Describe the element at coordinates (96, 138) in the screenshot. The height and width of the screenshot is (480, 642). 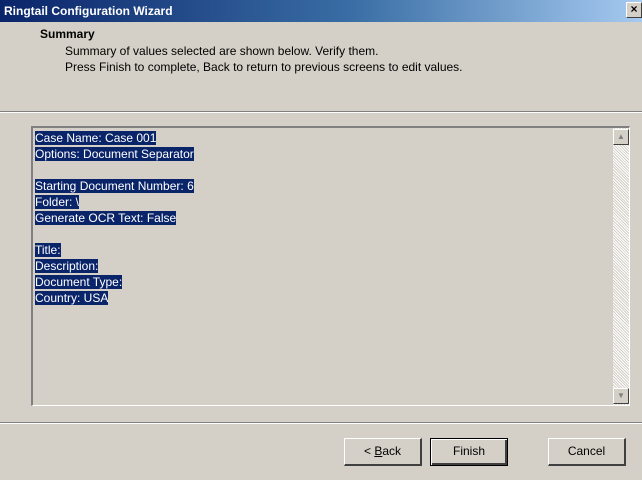
I see `summary-line: Case Name: Case 001` at that location.